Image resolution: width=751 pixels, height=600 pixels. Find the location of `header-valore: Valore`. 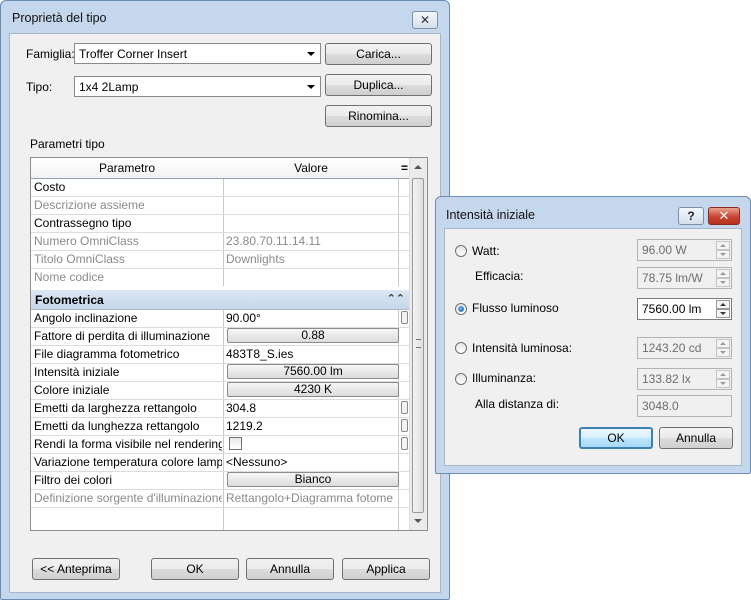

header-valore: Valore is located at coordinates (311, 168).